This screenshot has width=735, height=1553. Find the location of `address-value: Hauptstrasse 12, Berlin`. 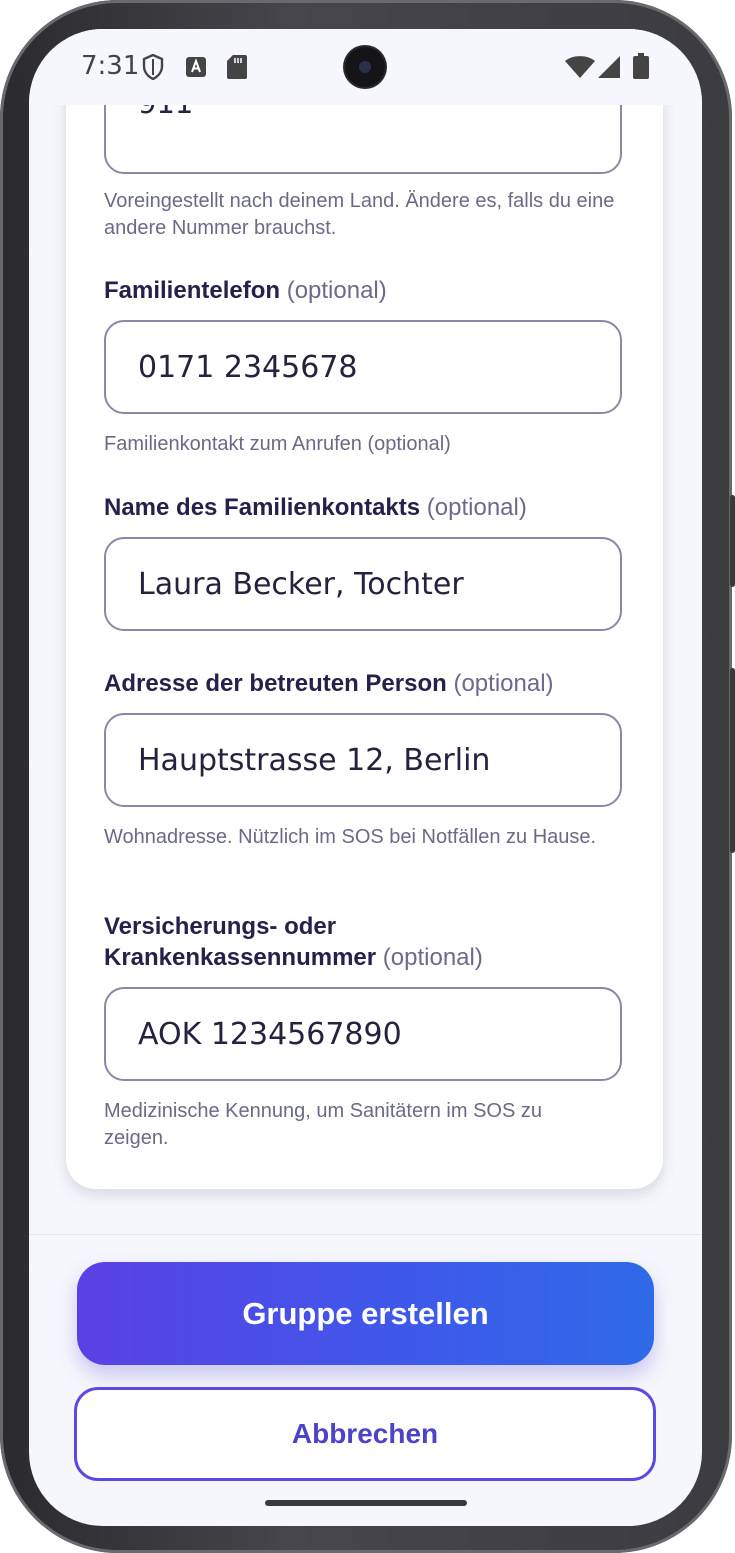

address-value: Hauptstrasse 12, Berlin is located at coordinates (314, 760).